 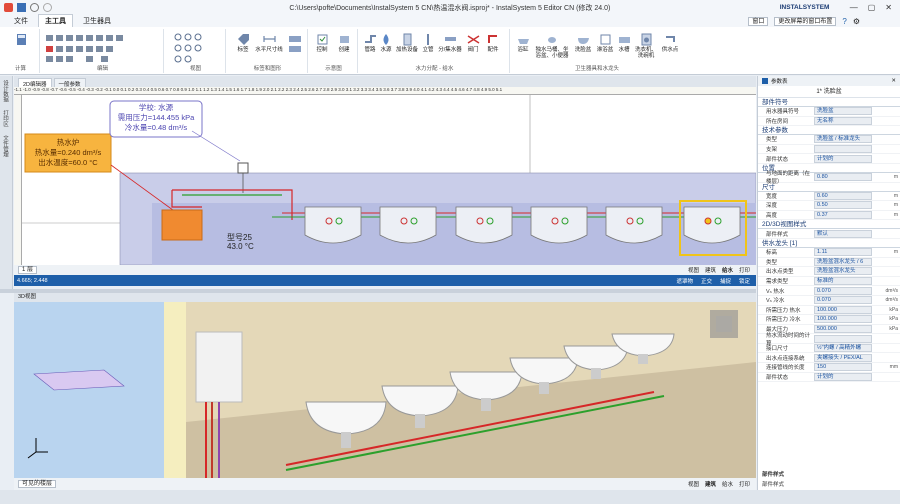 I want to click on property-value-field: 洗脸盆混水龙头 / 6, so click(x=843, y=261).